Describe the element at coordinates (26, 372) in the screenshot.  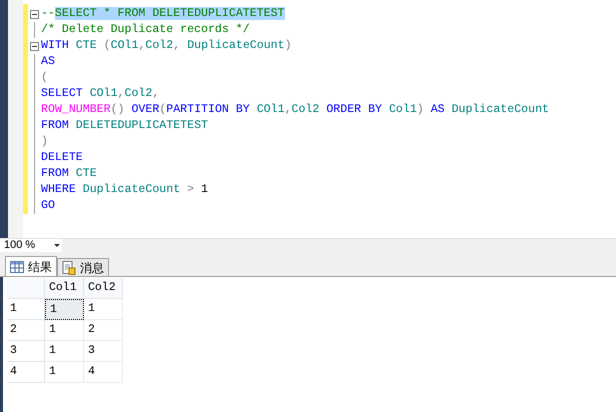
I see `row-header: 4` at that location.